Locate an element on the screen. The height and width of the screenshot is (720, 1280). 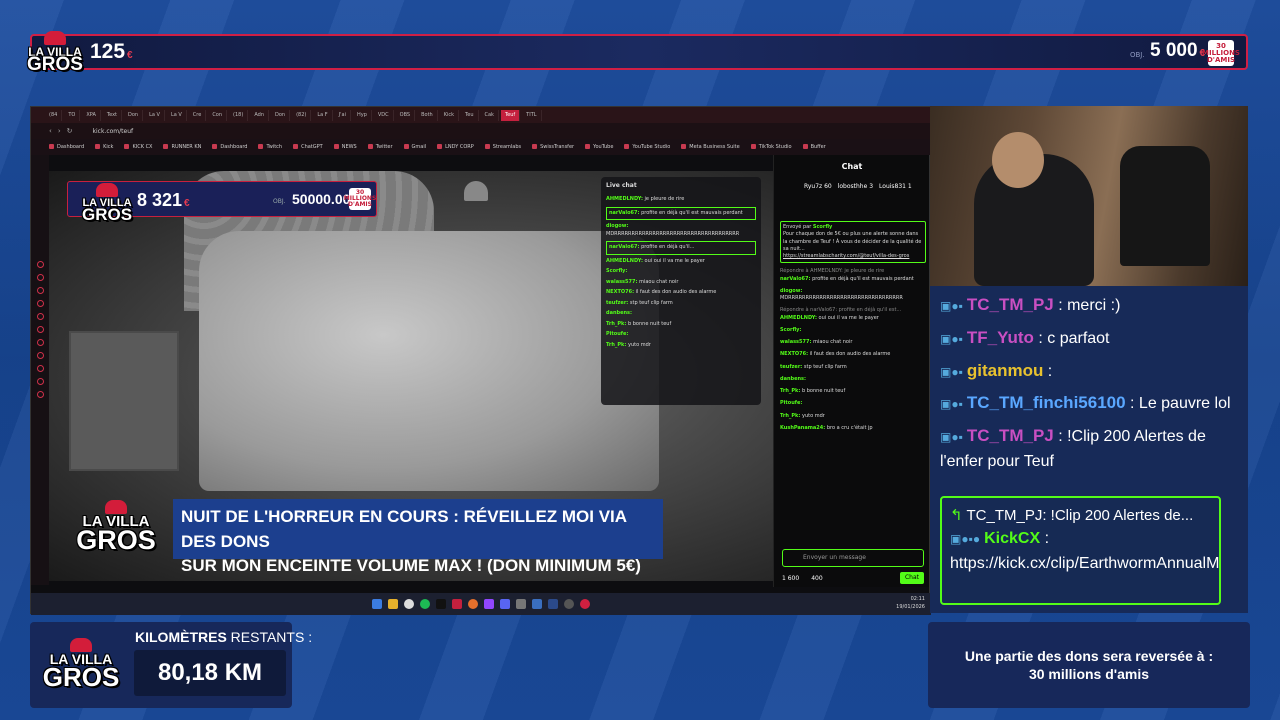
gaming-chair is located at coordinates (1165, 206).